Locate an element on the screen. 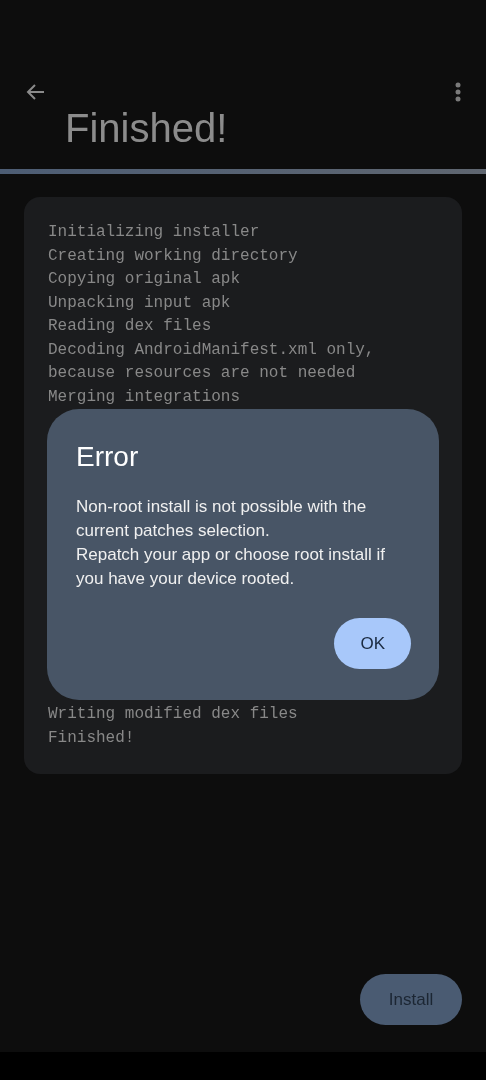 The width and height of the screenshot is (486, 1080). log-line: Creating working directory is located at coordinates (173, 256).